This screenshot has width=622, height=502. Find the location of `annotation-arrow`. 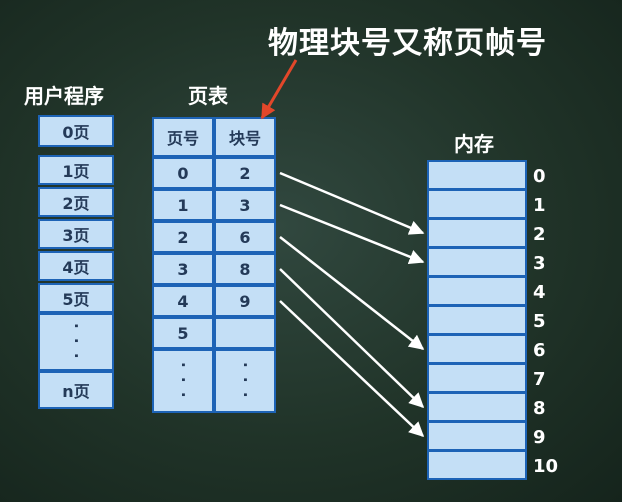

annotation-arrow is located at coordinates (279, 89).